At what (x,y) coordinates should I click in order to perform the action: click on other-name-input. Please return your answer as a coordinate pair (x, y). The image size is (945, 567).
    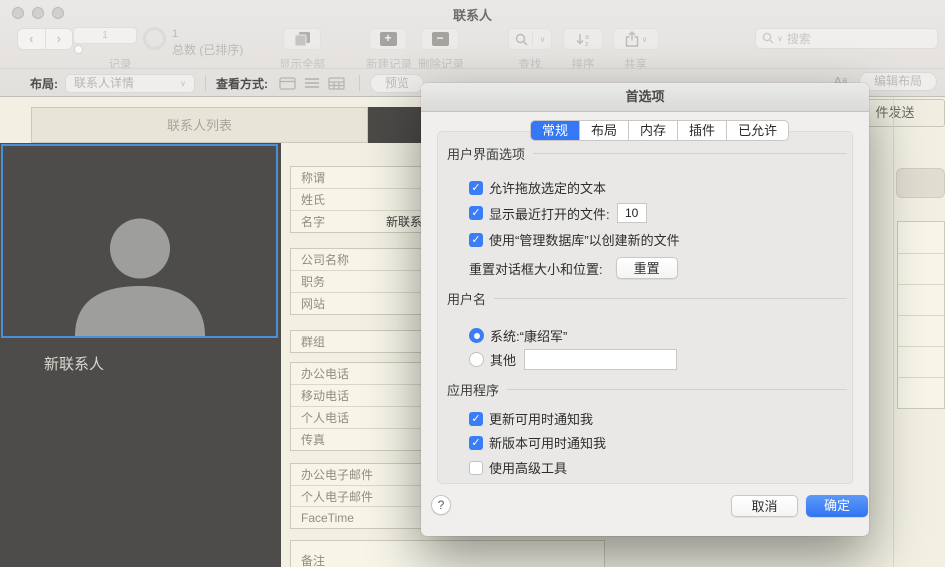
    Looking at the image, I should click on (601, 359).